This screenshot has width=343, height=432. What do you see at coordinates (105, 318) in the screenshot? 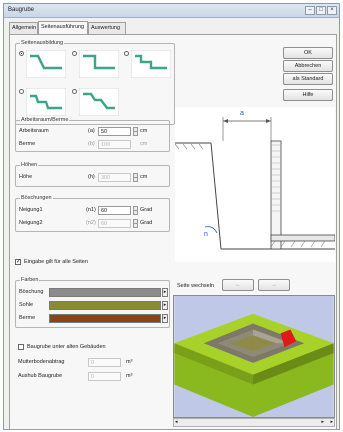
I see `color-berm-swatch` at bounding box center [105, 318].